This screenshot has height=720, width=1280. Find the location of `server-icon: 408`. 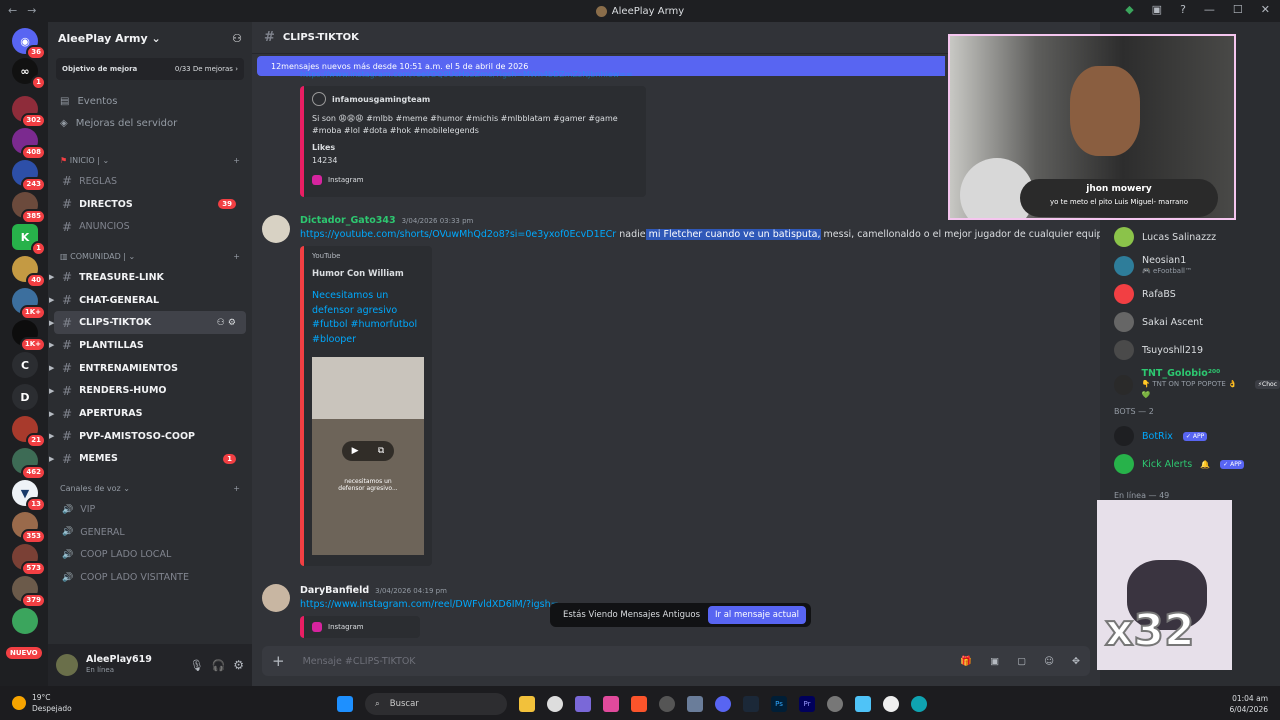

server-icon: 408 is located at coordinates (29, 144).